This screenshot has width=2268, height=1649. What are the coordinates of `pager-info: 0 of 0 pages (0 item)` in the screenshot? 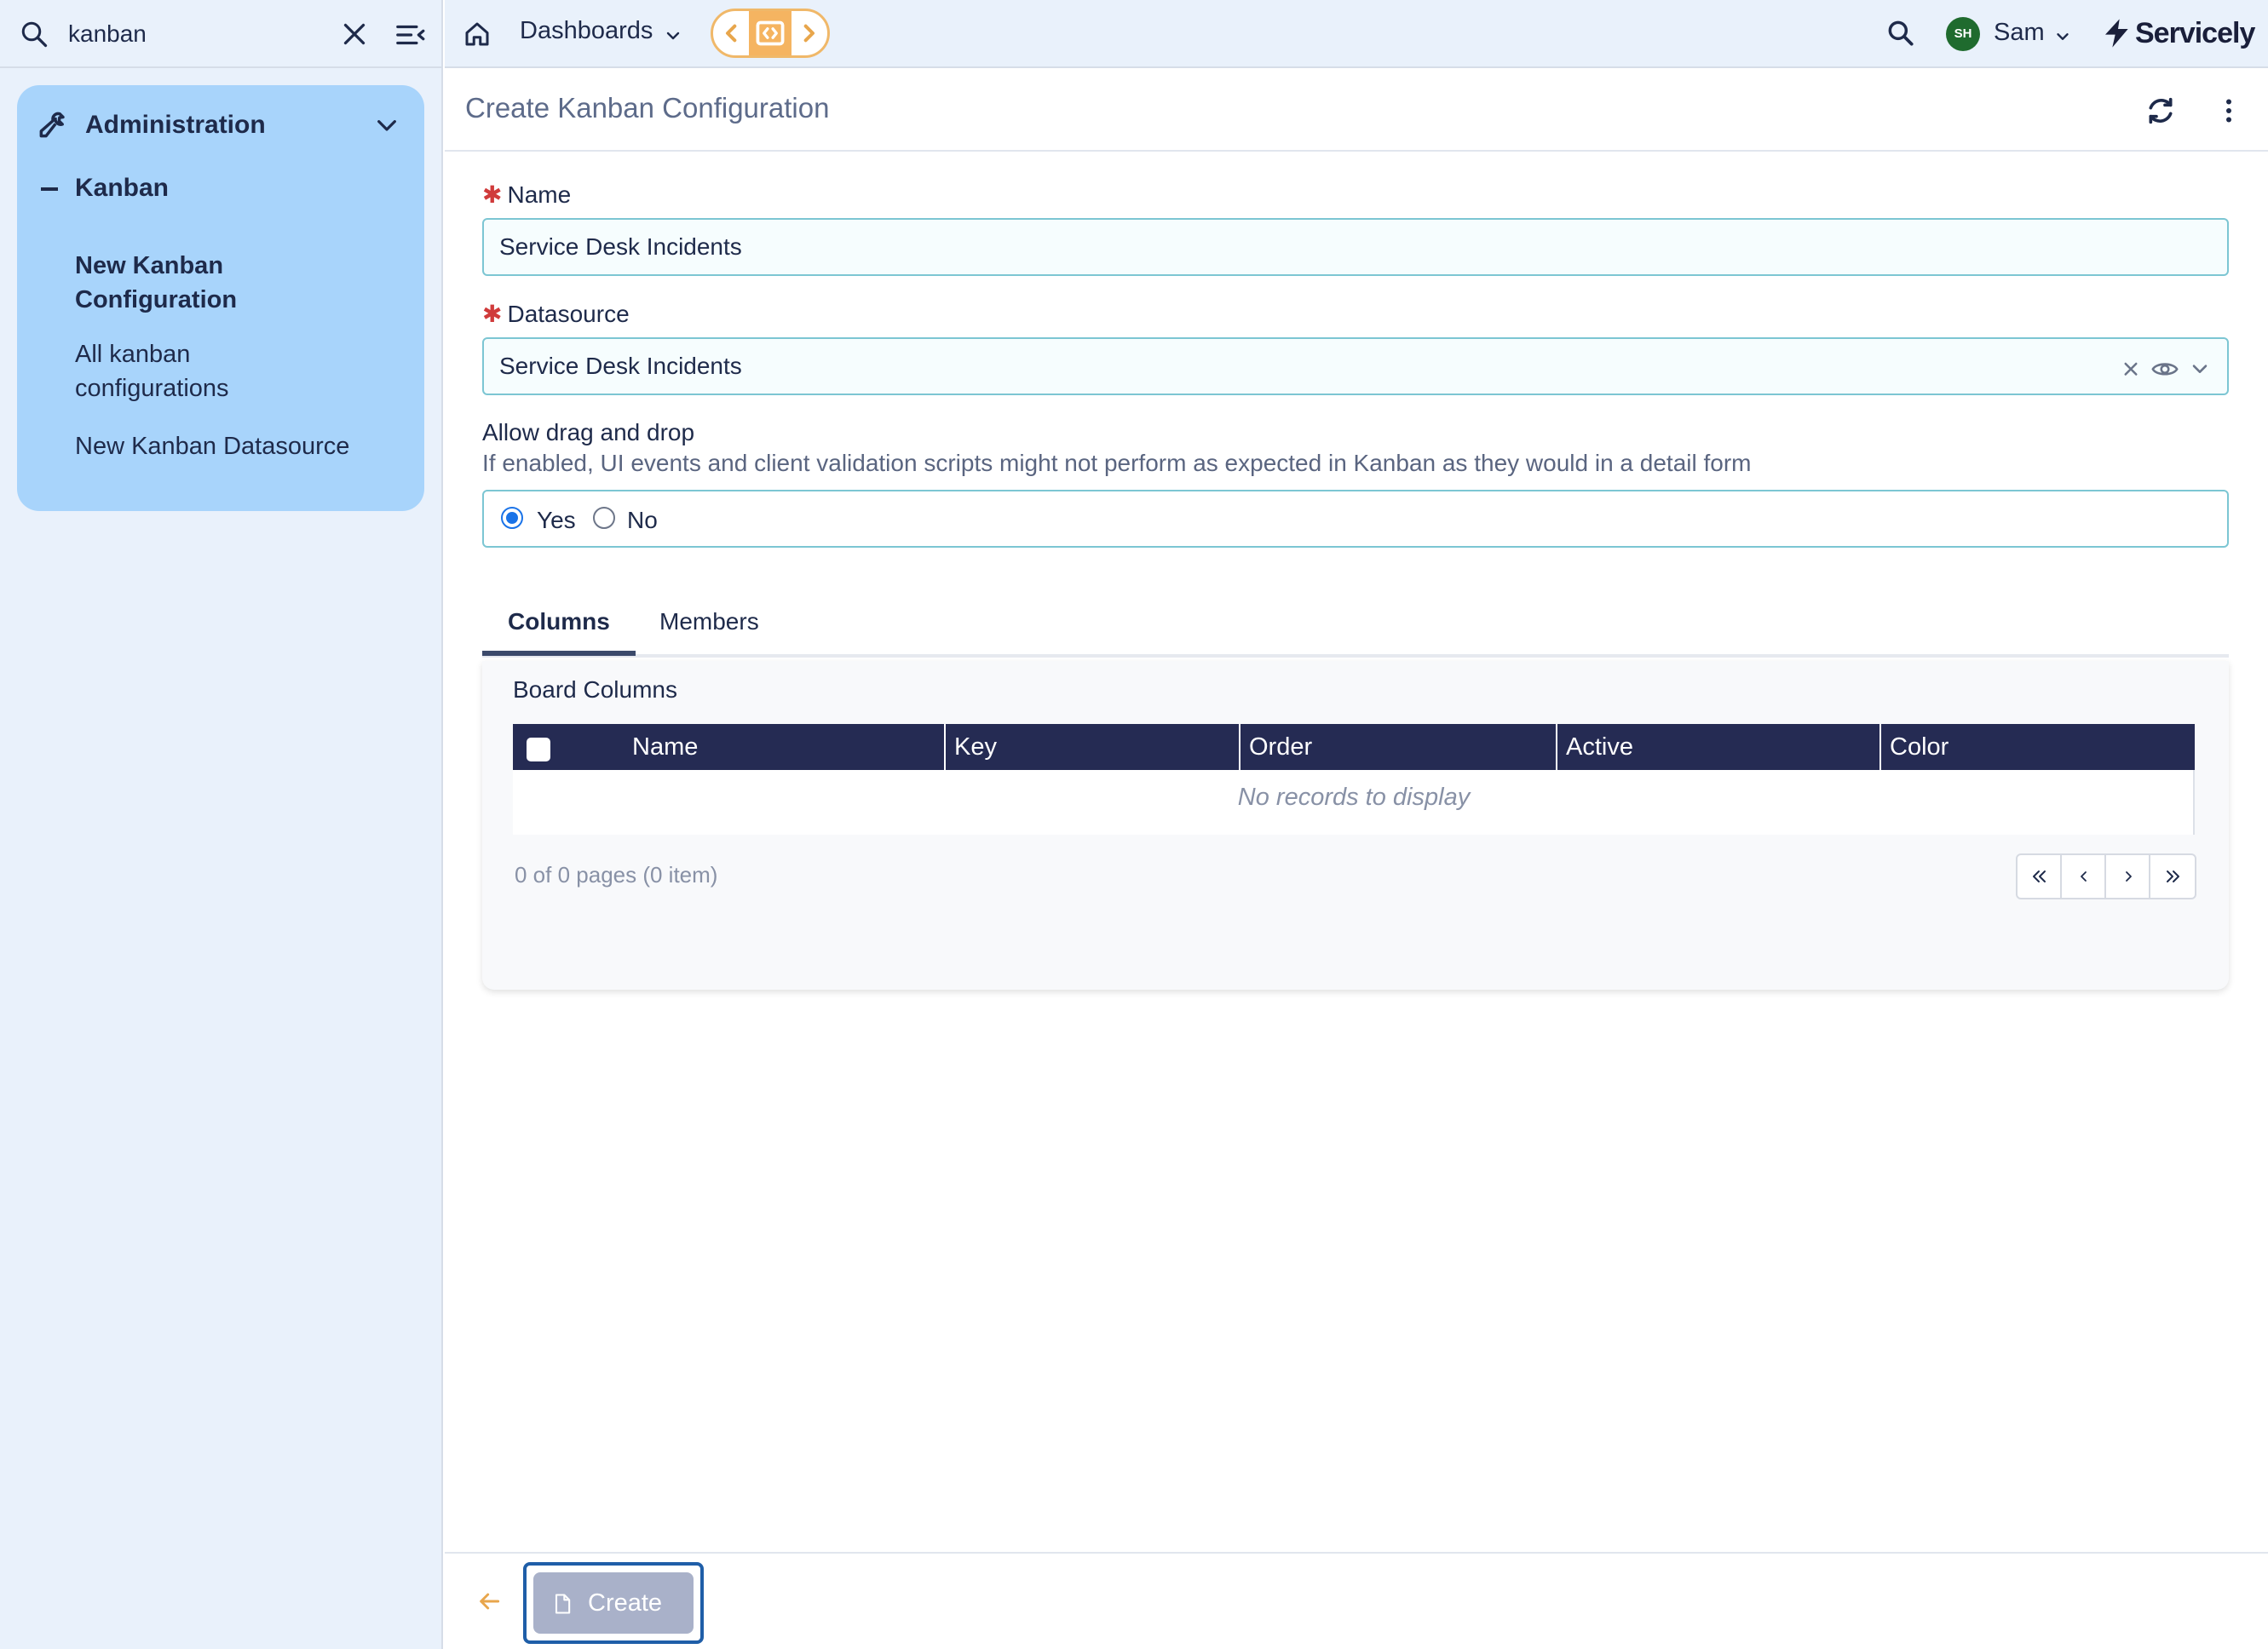 It's located at (616, 875).